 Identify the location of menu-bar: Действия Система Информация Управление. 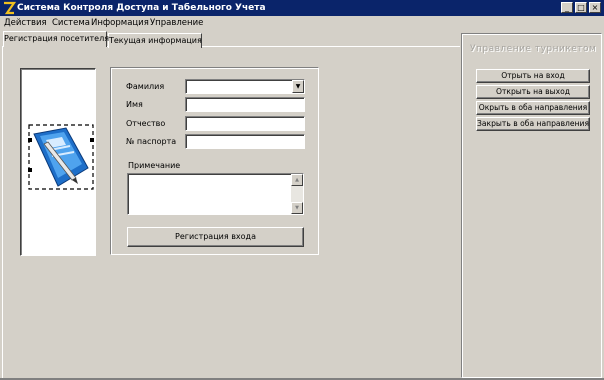
(302, 23).